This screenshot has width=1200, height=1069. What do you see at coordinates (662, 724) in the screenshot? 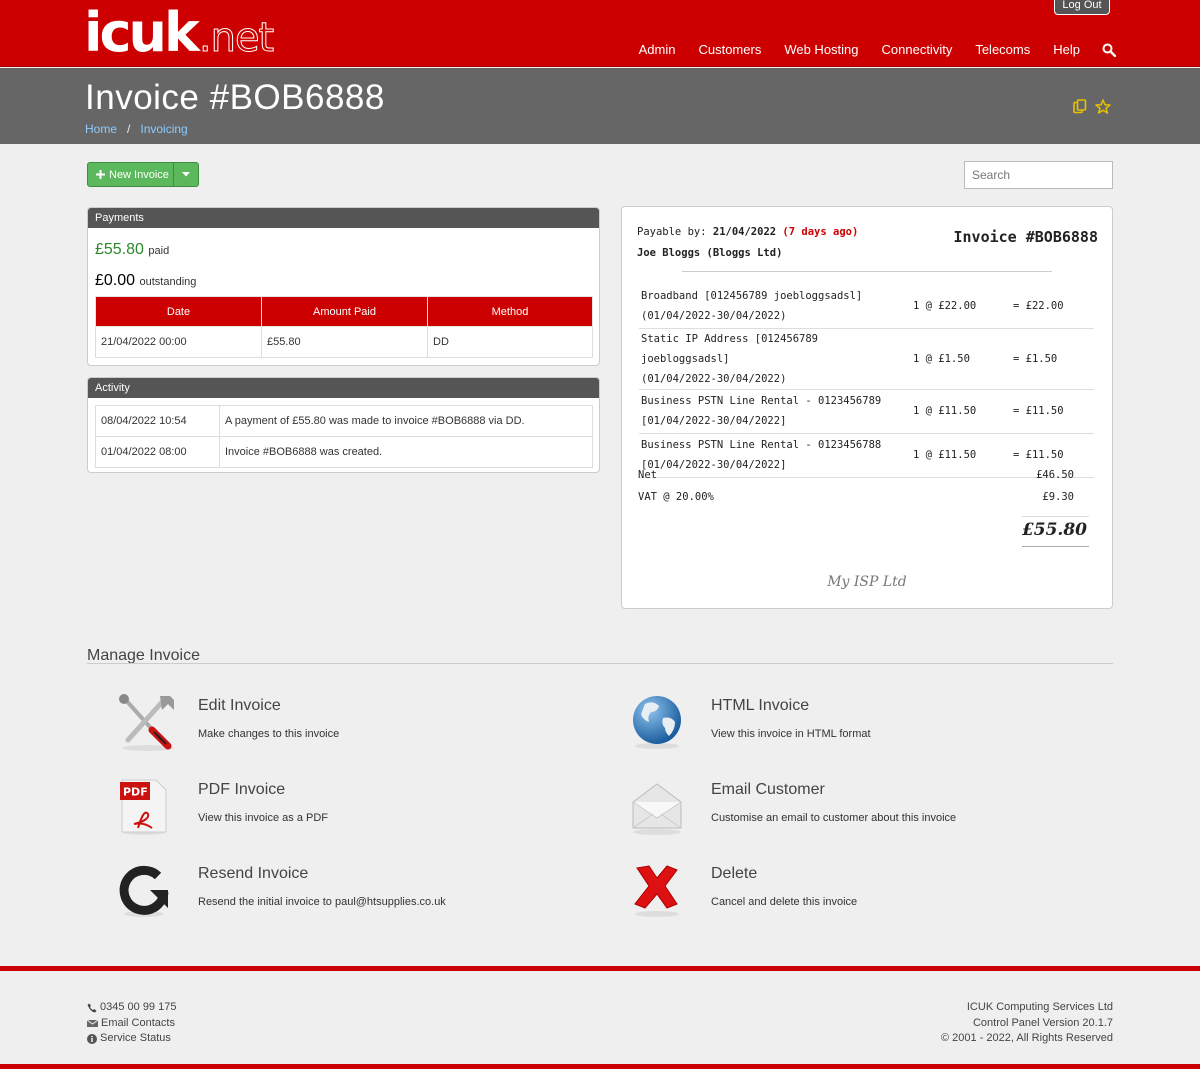
I see `globe-icon` at bounding box center [662, 724].